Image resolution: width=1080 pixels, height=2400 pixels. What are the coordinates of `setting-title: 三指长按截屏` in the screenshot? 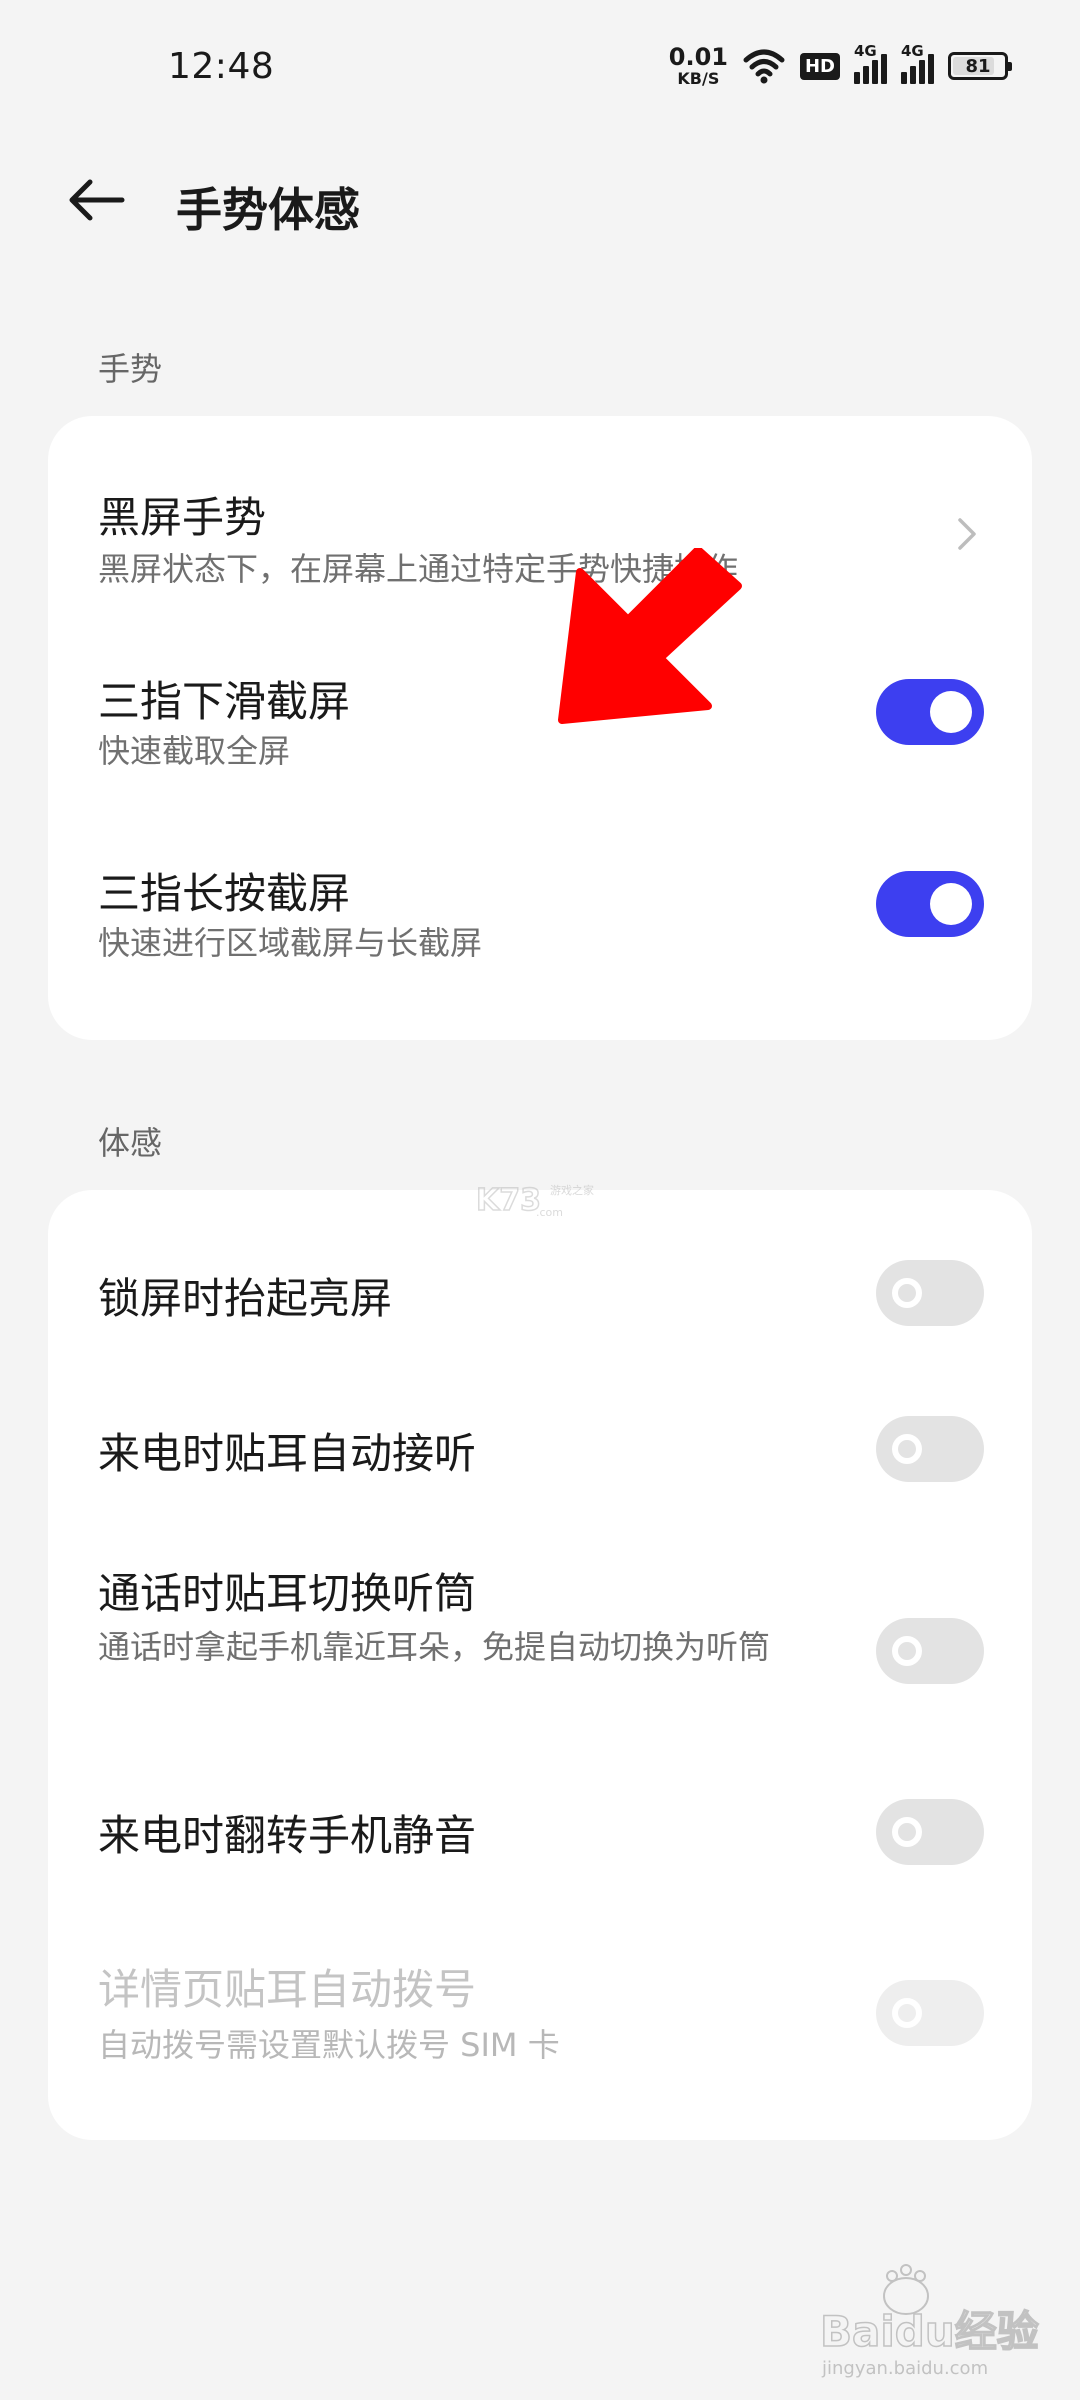 It's located at (224, 893).